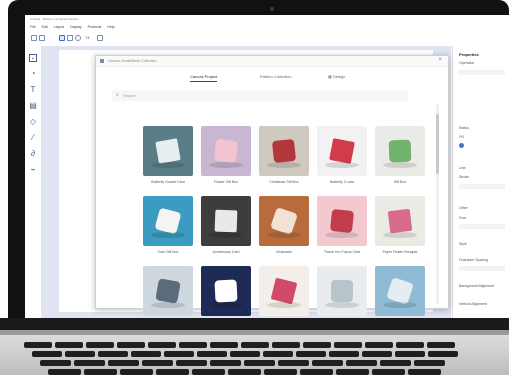 The image size is (509, 375). Describe the element at coordinates (87, 37) in the screenshot. I see `zoom-level: 74` at that location.